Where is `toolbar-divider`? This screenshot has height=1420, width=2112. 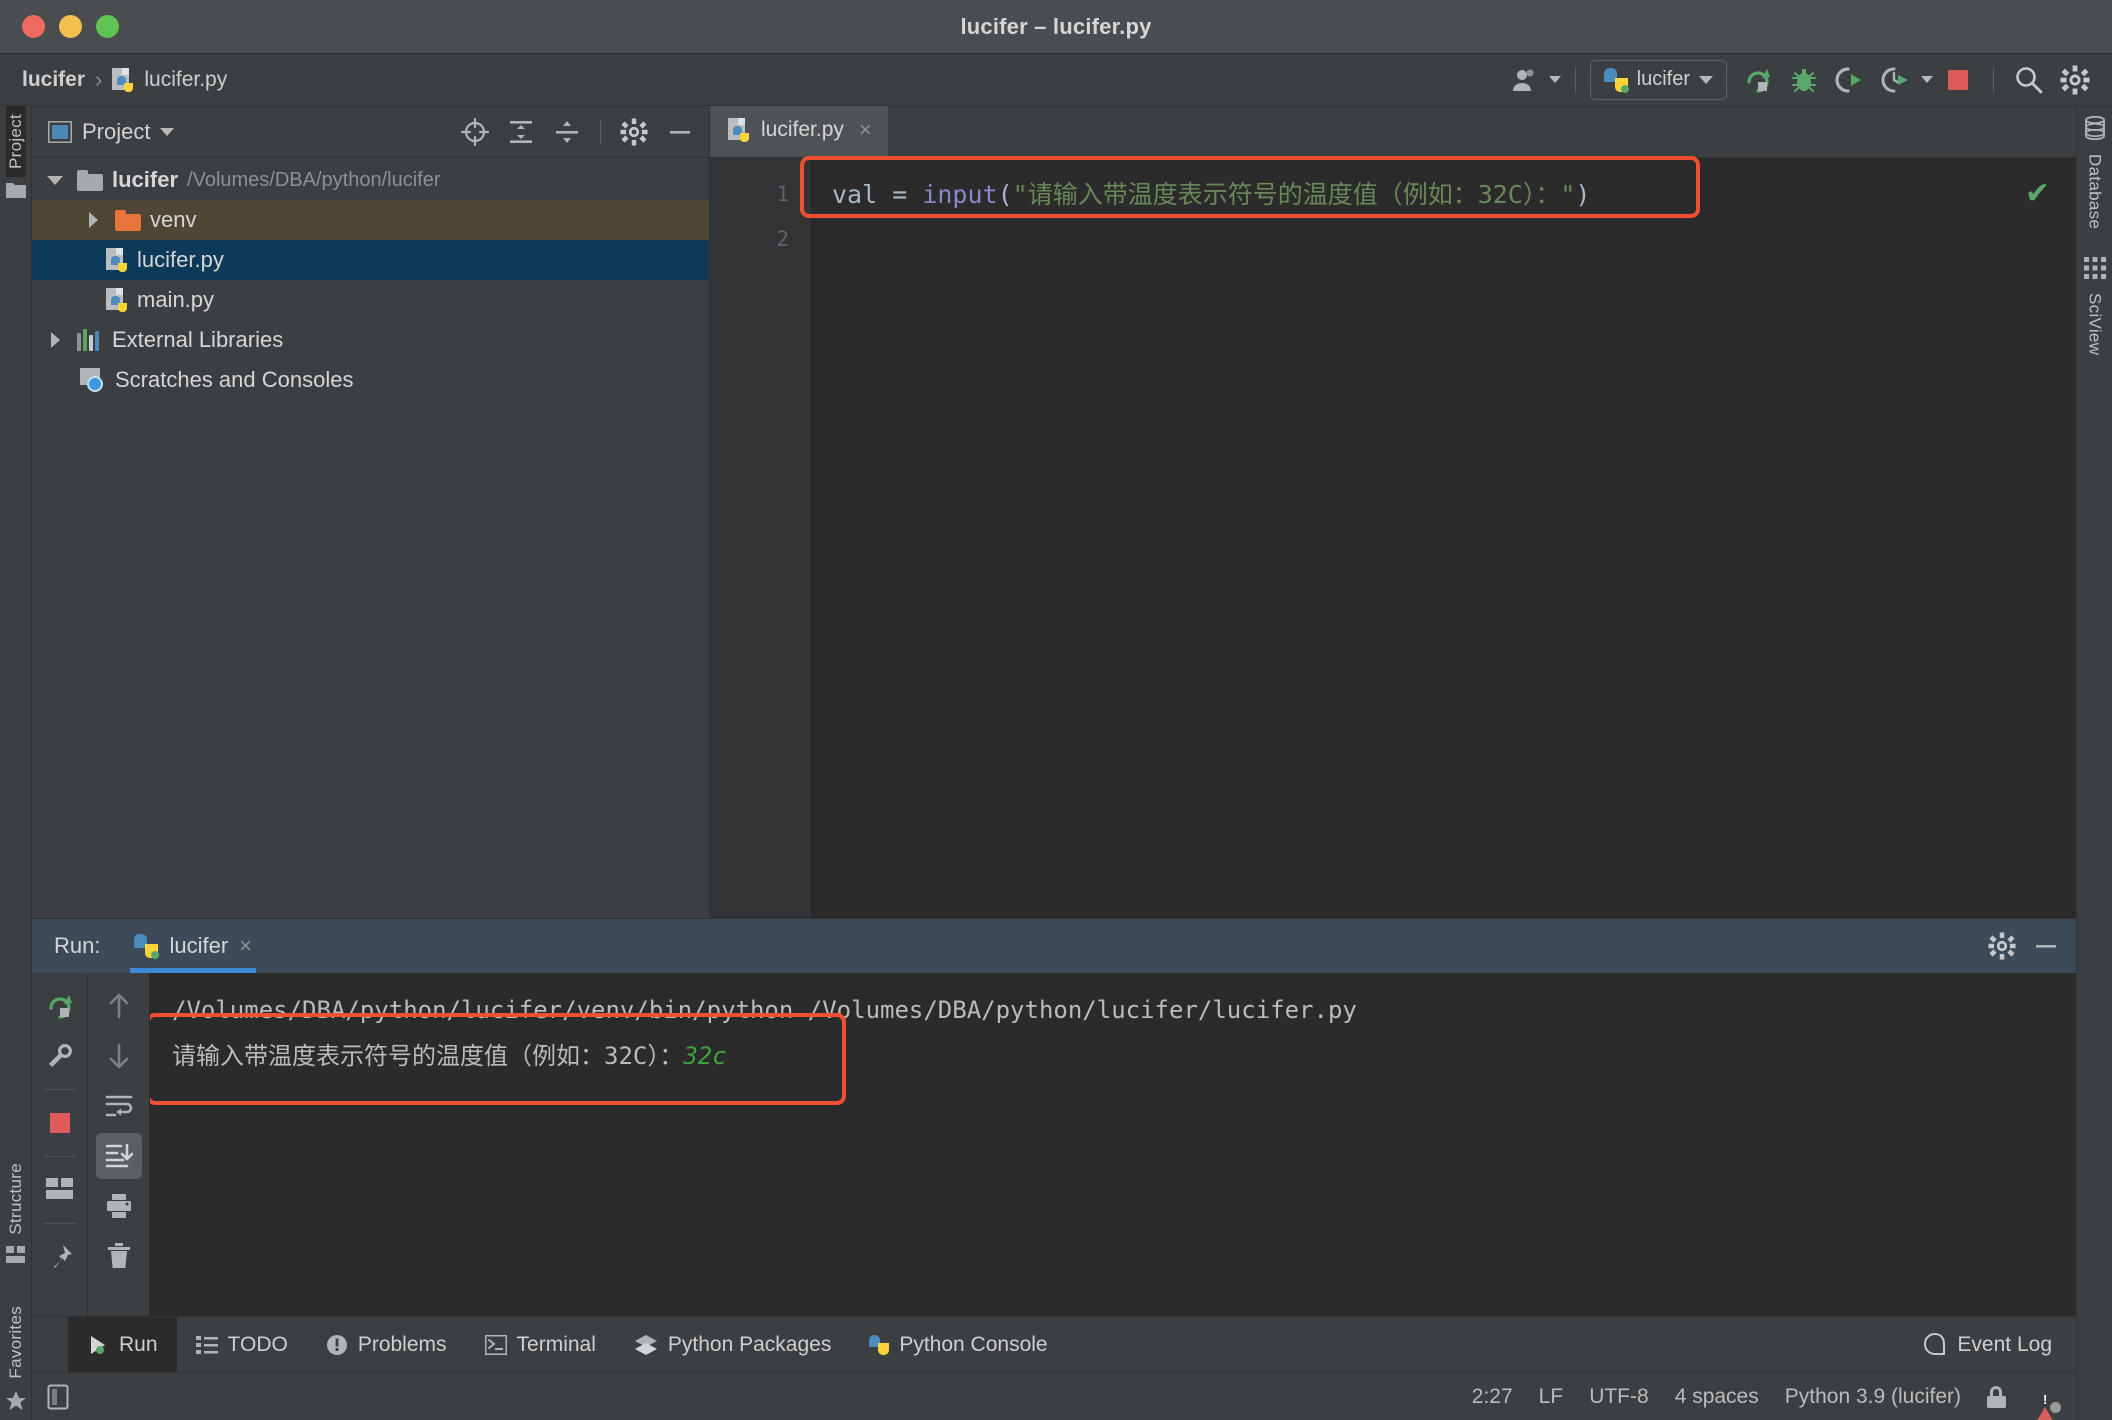 toolbar-divider is located at coordinates (1575, 79).